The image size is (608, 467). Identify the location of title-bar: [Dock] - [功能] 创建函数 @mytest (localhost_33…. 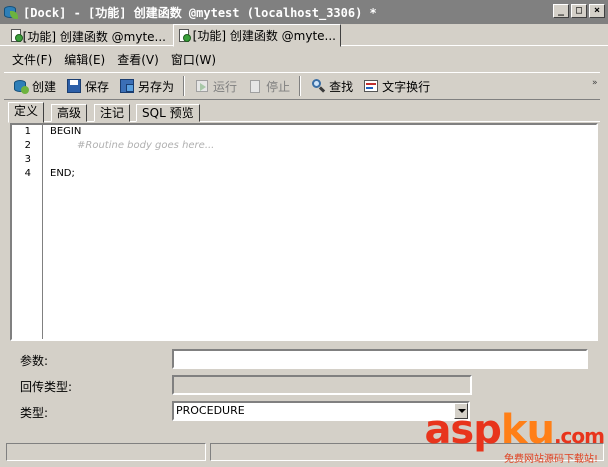
(304, 12).